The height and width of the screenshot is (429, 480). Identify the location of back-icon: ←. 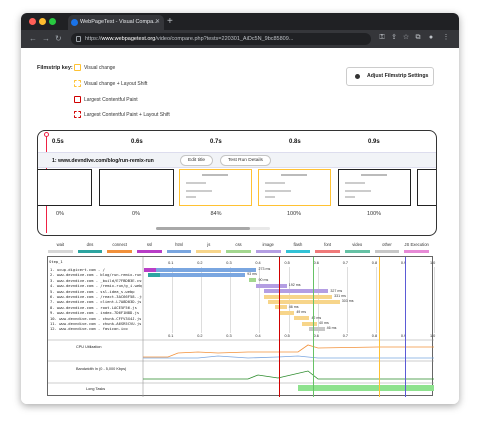
(33, 39).